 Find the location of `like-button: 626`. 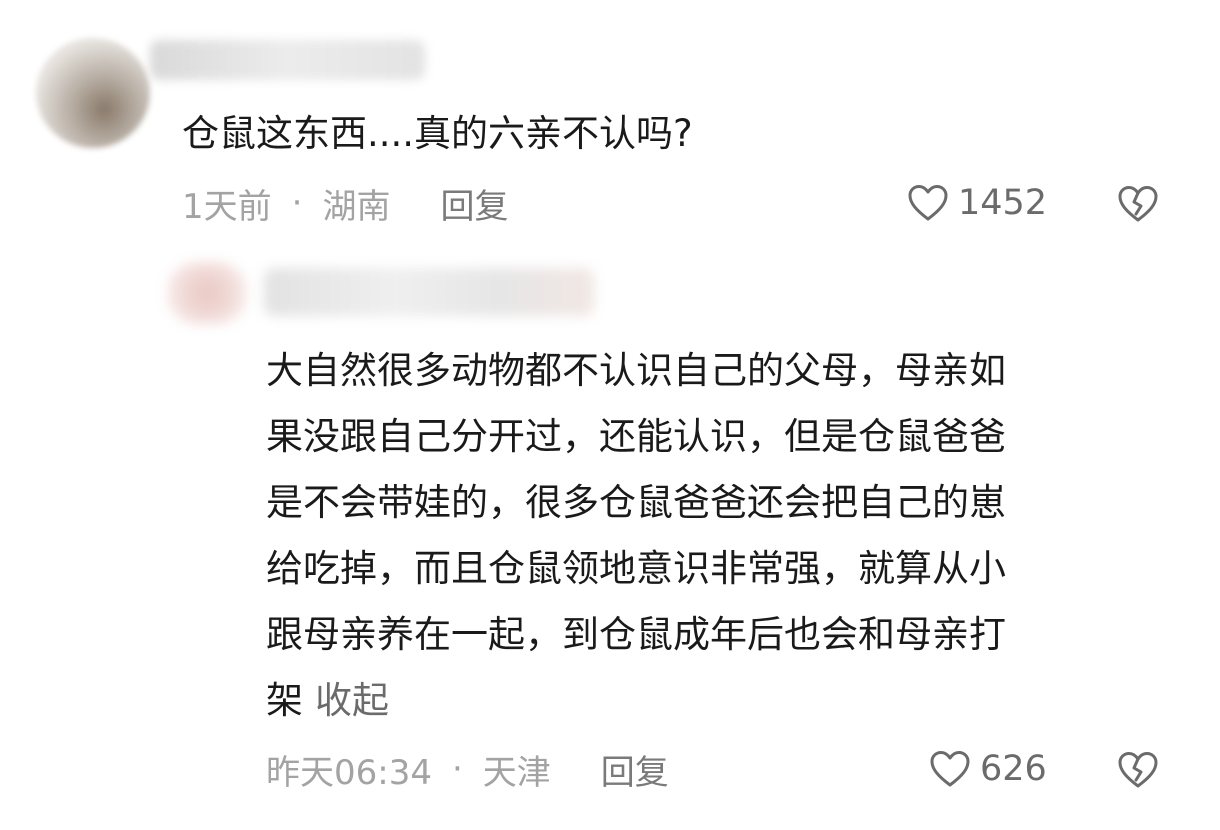

like-button: 626 is located at coordinates (987, 769).